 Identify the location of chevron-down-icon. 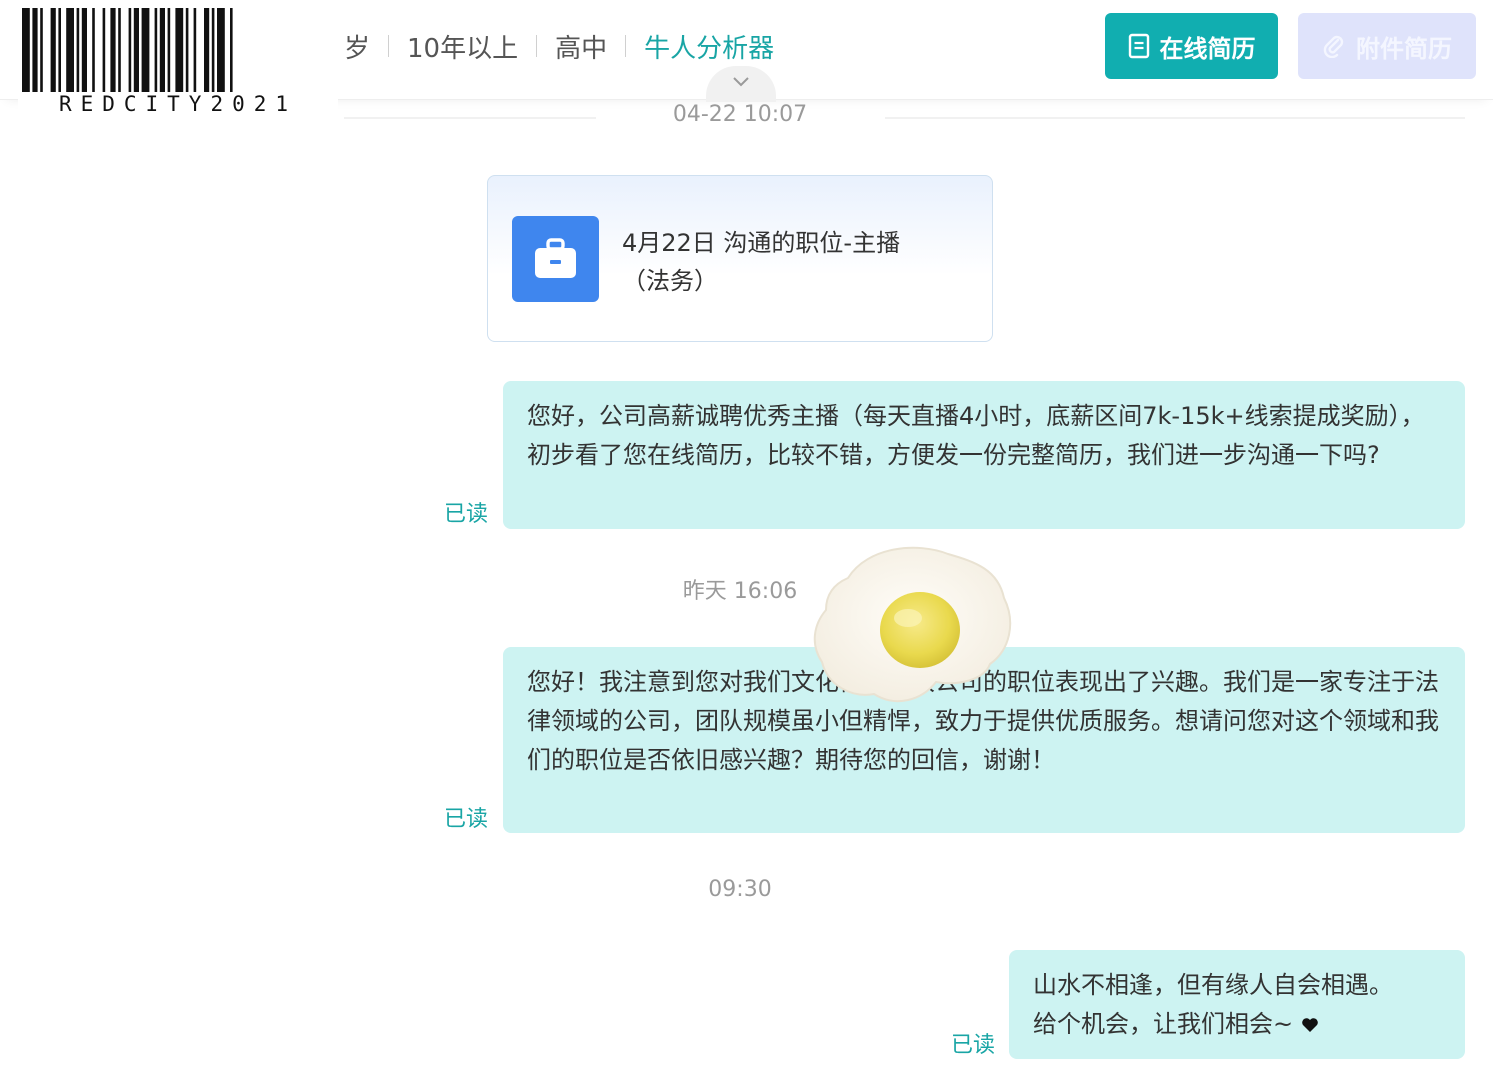
(741, 82).